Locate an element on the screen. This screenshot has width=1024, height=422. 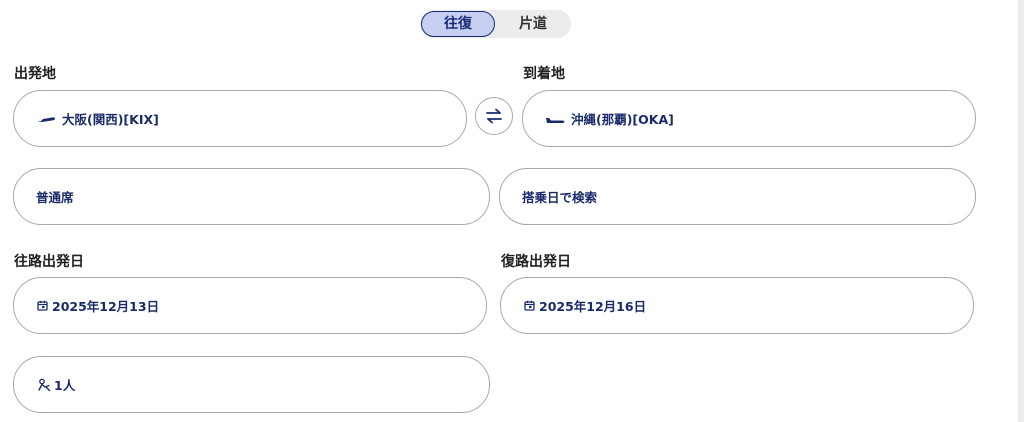
round-trip-option: 往復 is located at coordinates (458, 24).